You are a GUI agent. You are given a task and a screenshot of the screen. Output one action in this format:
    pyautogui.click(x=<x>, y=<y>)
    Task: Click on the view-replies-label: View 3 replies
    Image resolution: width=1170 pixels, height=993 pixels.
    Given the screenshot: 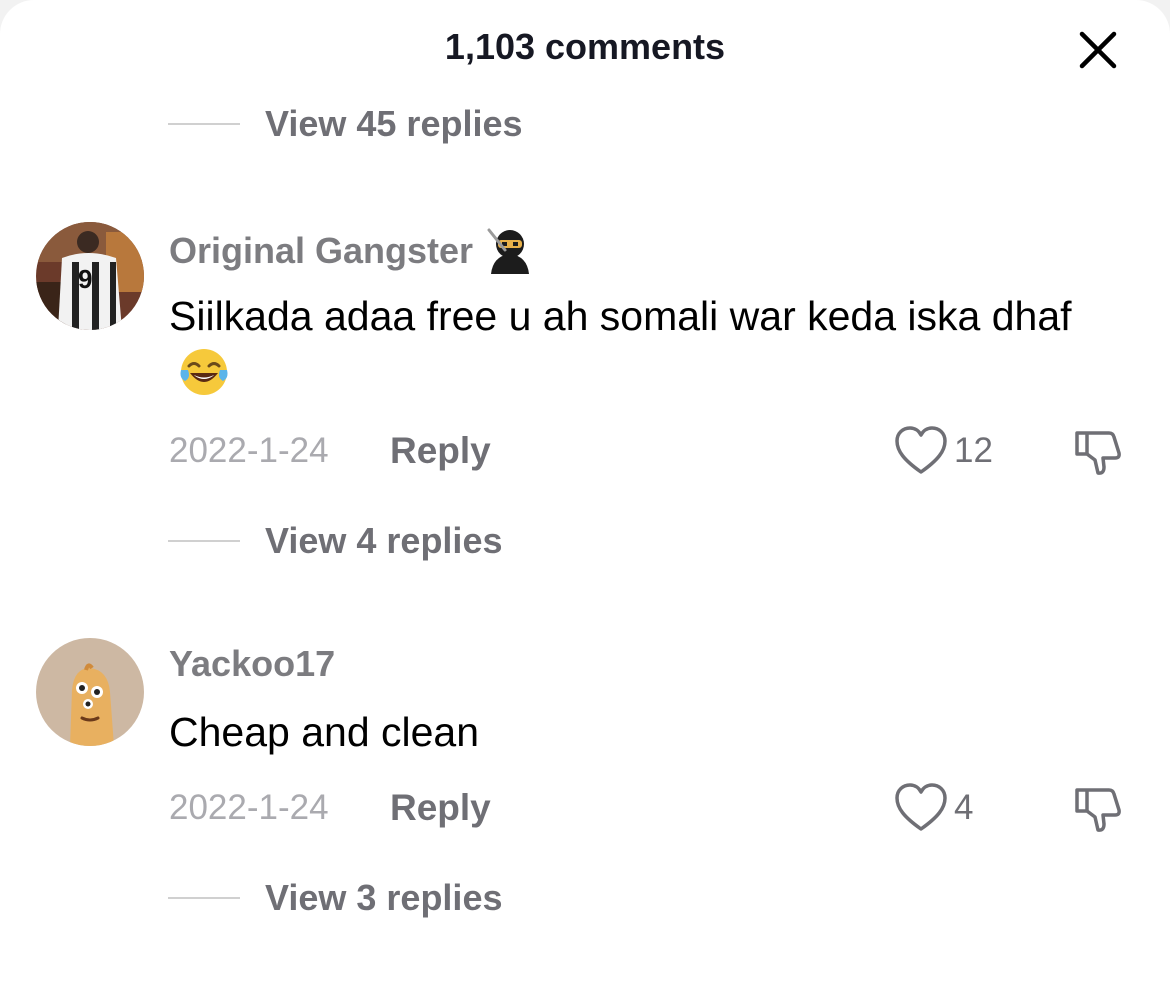 What is the action you would take?
    pyautogui.click(x=384, y=897)
    